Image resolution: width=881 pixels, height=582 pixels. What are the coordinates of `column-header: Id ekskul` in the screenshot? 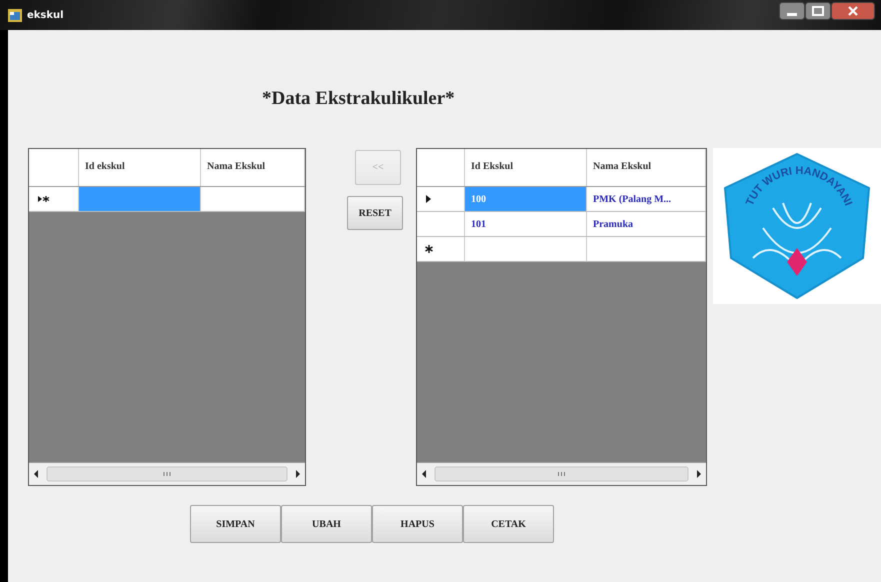 It's located at (140, 167).